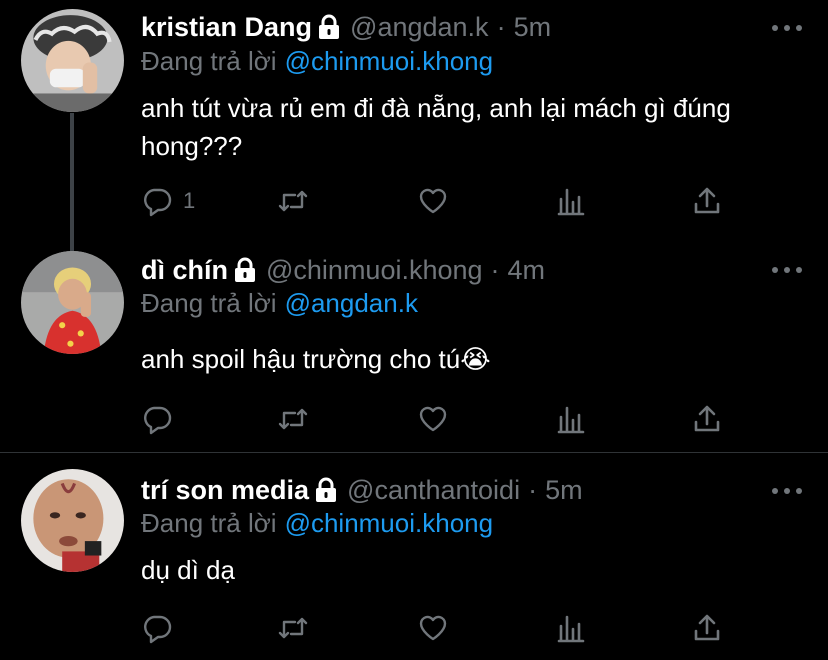 This screenshot has height=660, width=828. I want to click on display-name: trí son media, so click(225, 490).